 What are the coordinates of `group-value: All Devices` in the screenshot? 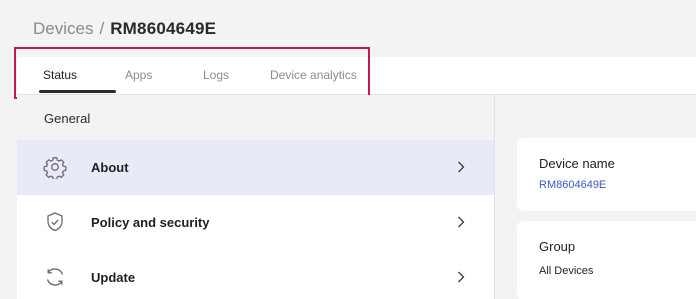 It's located at (566, 271).